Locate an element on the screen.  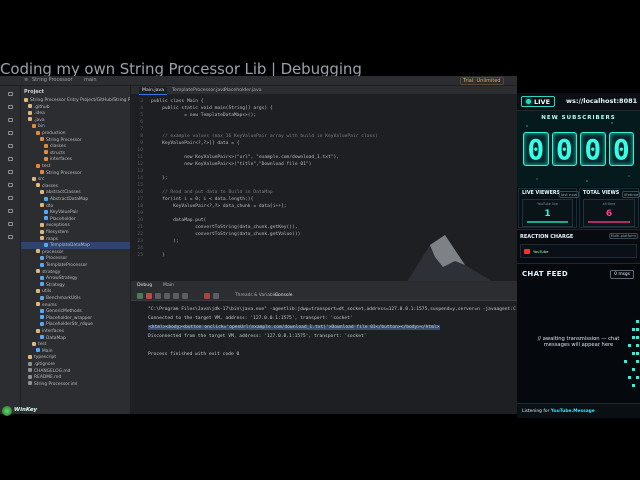
project-tree-label: DataMap is located at coordinates (56, 338).